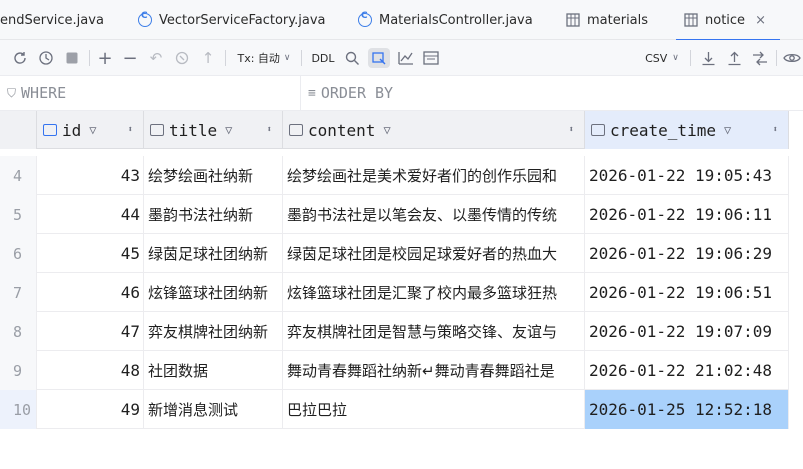 The image size is (803, 469). I want to click on eye-icon, so click(792, 58).